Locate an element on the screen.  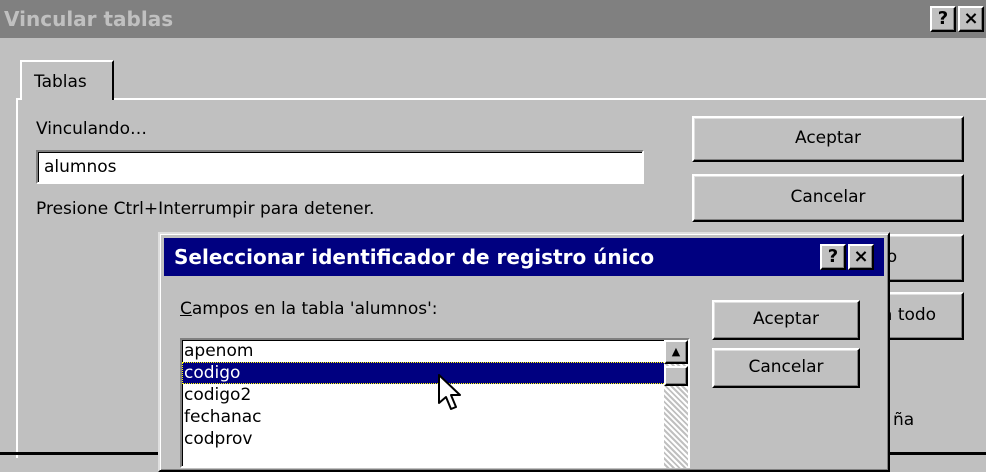
dialog-cancel-button: Cancelar is located at coordinates (786, 368).